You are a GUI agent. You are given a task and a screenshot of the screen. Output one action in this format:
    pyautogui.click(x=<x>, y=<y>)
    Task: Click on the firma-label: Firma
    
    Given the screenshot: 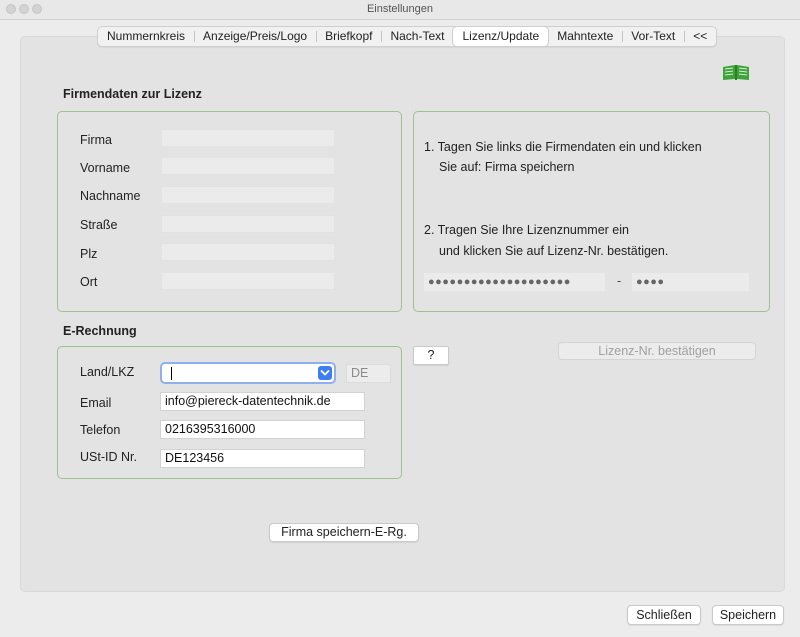 What is the action you would take?
    pyautogui.click(x=96, y=140)
    